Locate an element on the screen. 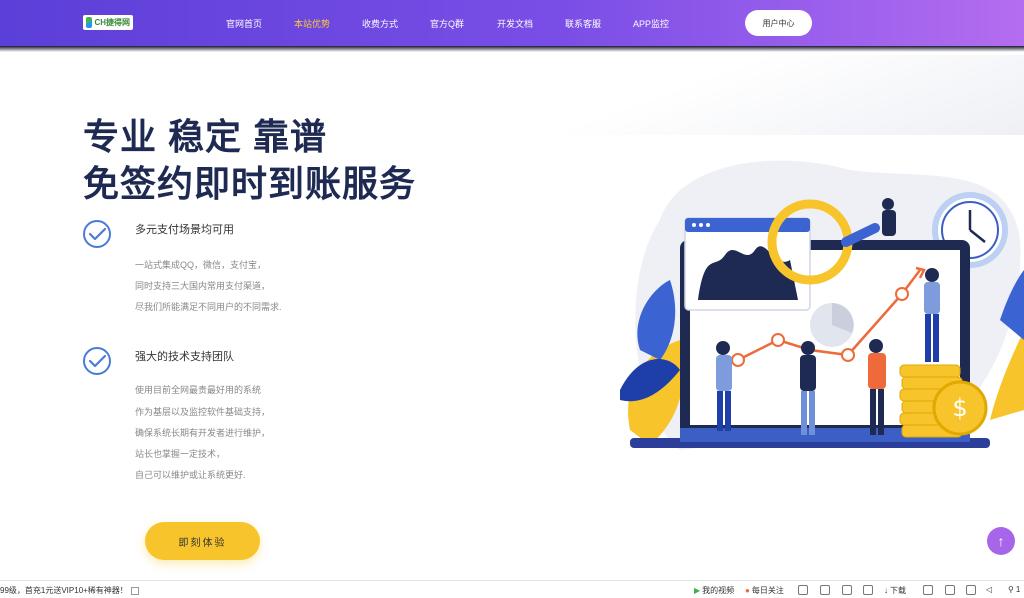 The image size is (1024, 598). nav-item-support: 联系客服 is located at coordinates (583, 23).